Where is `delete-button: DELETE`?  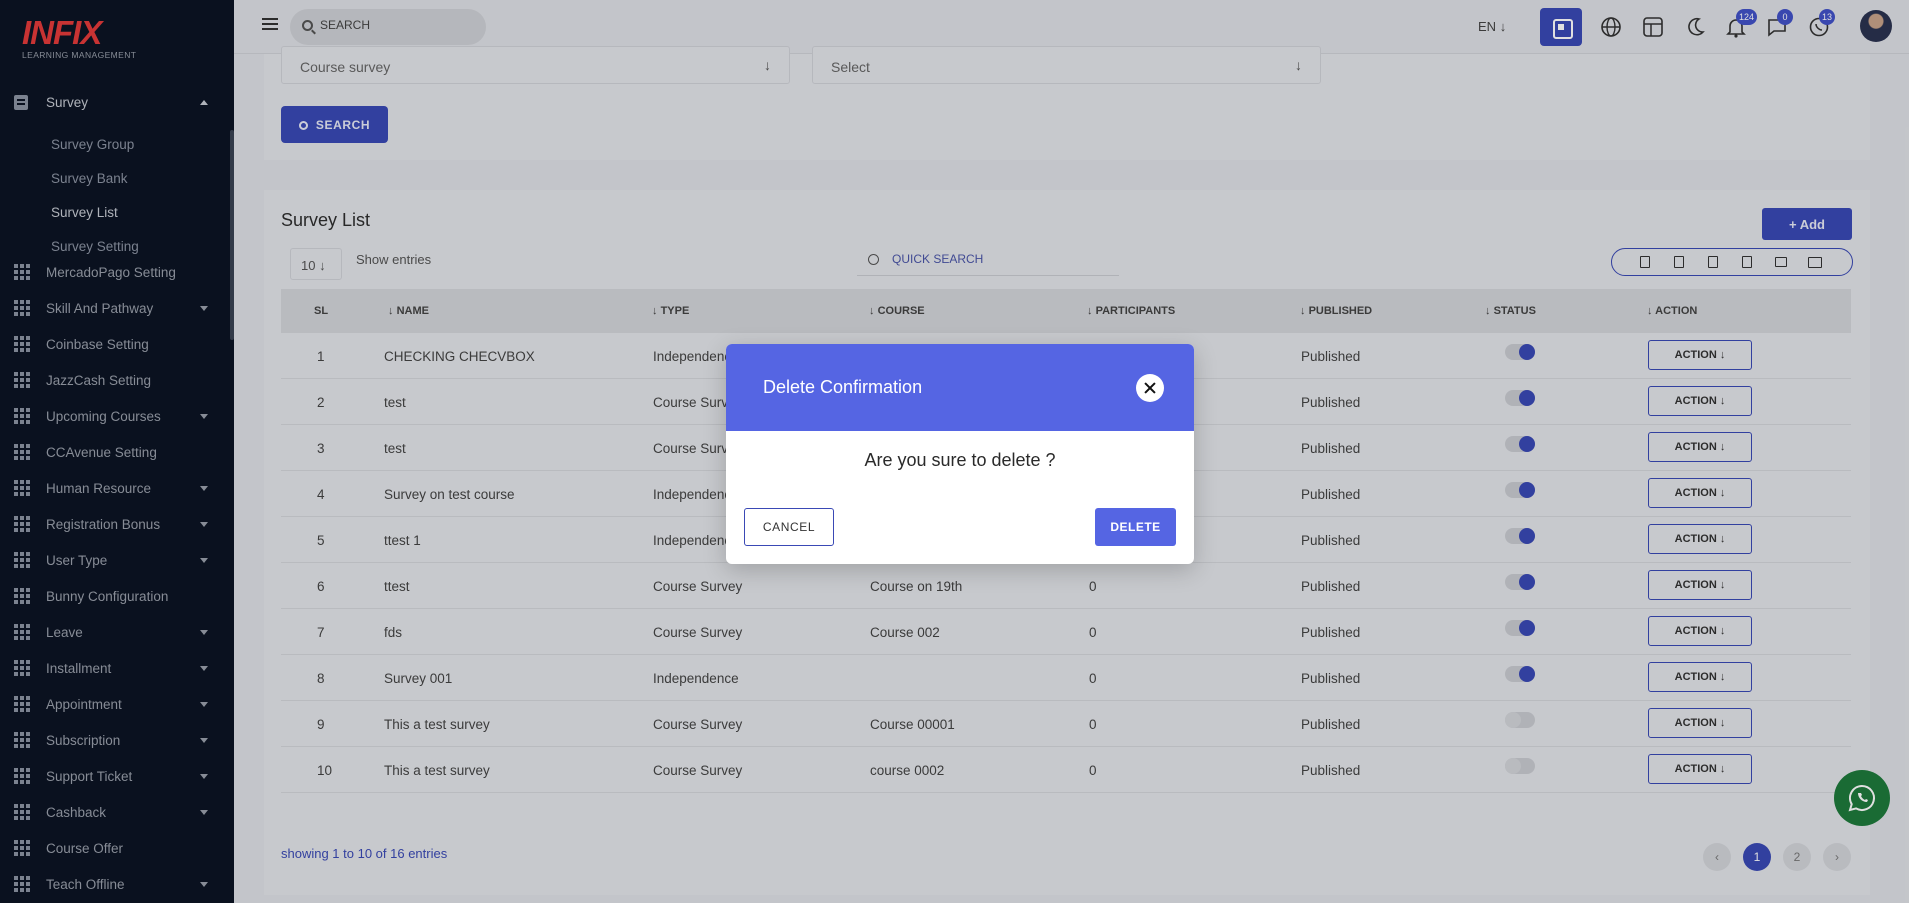
delete-button: DELETE is located at coordinates (1135, 527).